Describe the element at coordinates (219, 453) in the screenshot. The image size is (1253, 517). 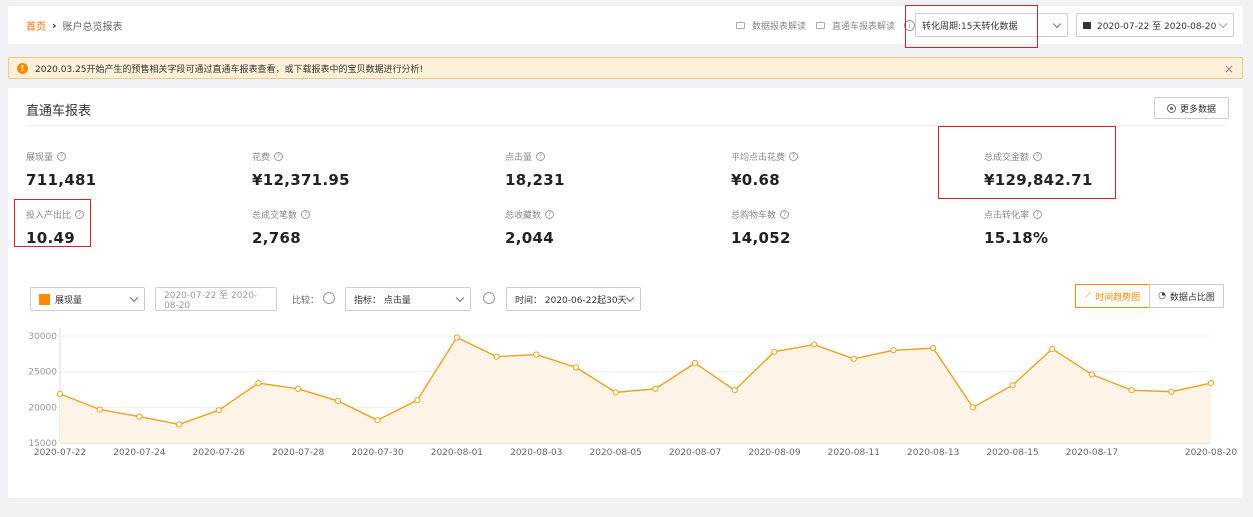
I see `x-tick-label: 2020-07-26` at that location.